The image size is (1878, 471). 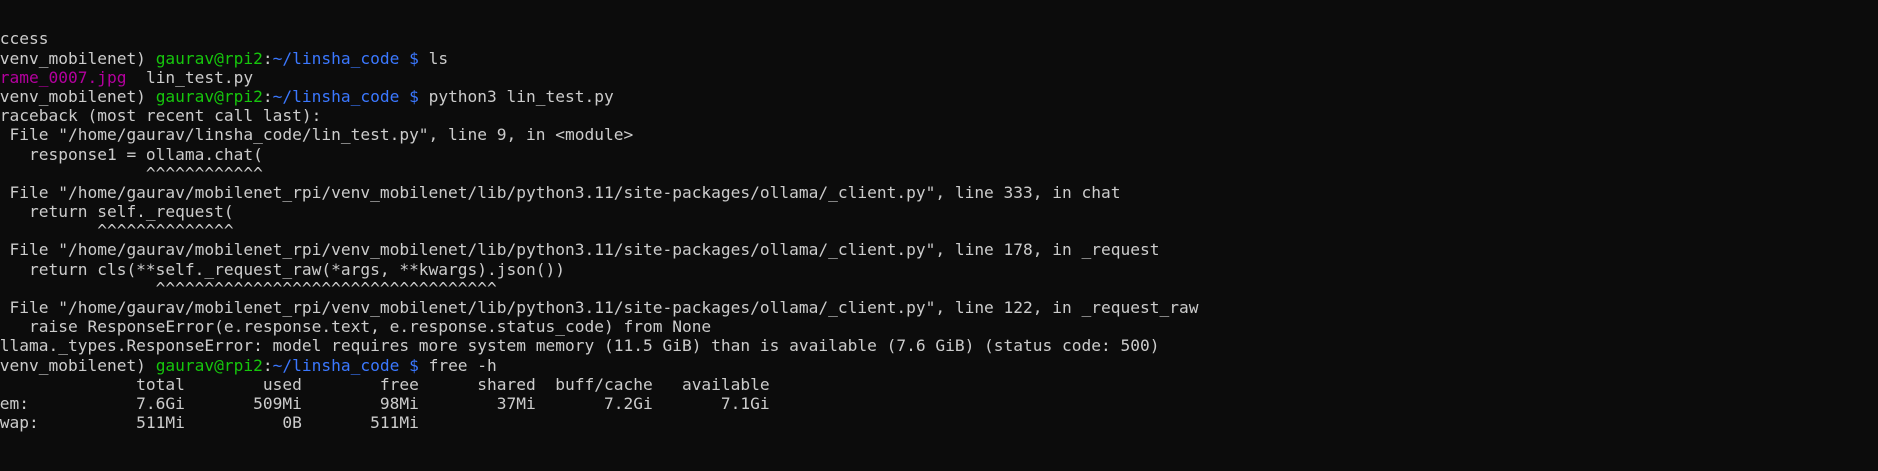 I want to click on output-line: ^^^^^^^^^^^^^^, so click(x=939, y=230).